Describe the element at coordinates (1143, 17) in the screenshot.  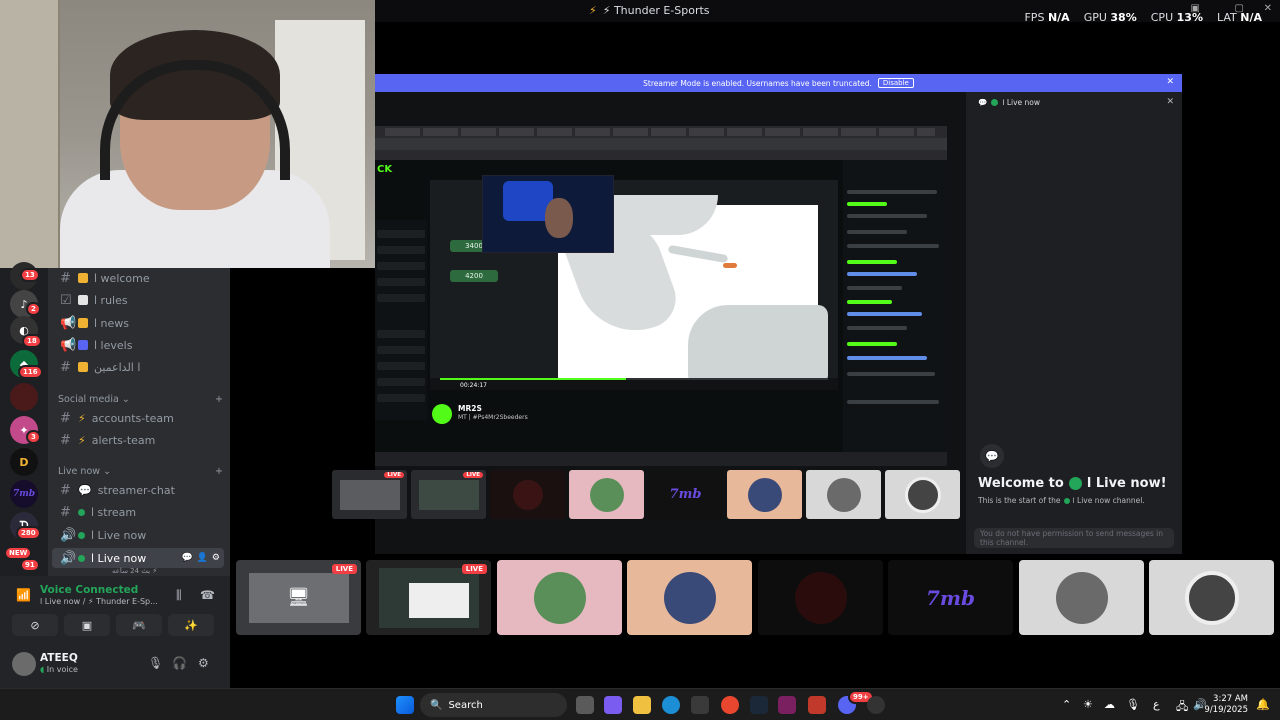
I see `performance-stats: FPS N/A GPU 38% CPU 13% LAT N/A` at that location.